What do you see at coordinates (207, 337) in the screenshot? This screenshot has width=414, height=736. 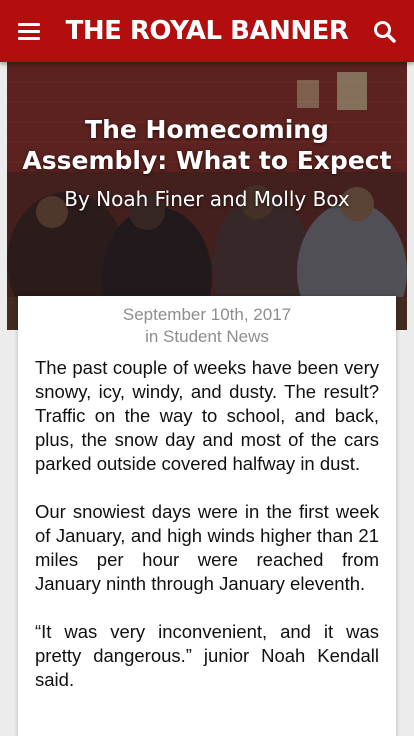 I see `article-category: in Student News` at bounding box center [207, 337].